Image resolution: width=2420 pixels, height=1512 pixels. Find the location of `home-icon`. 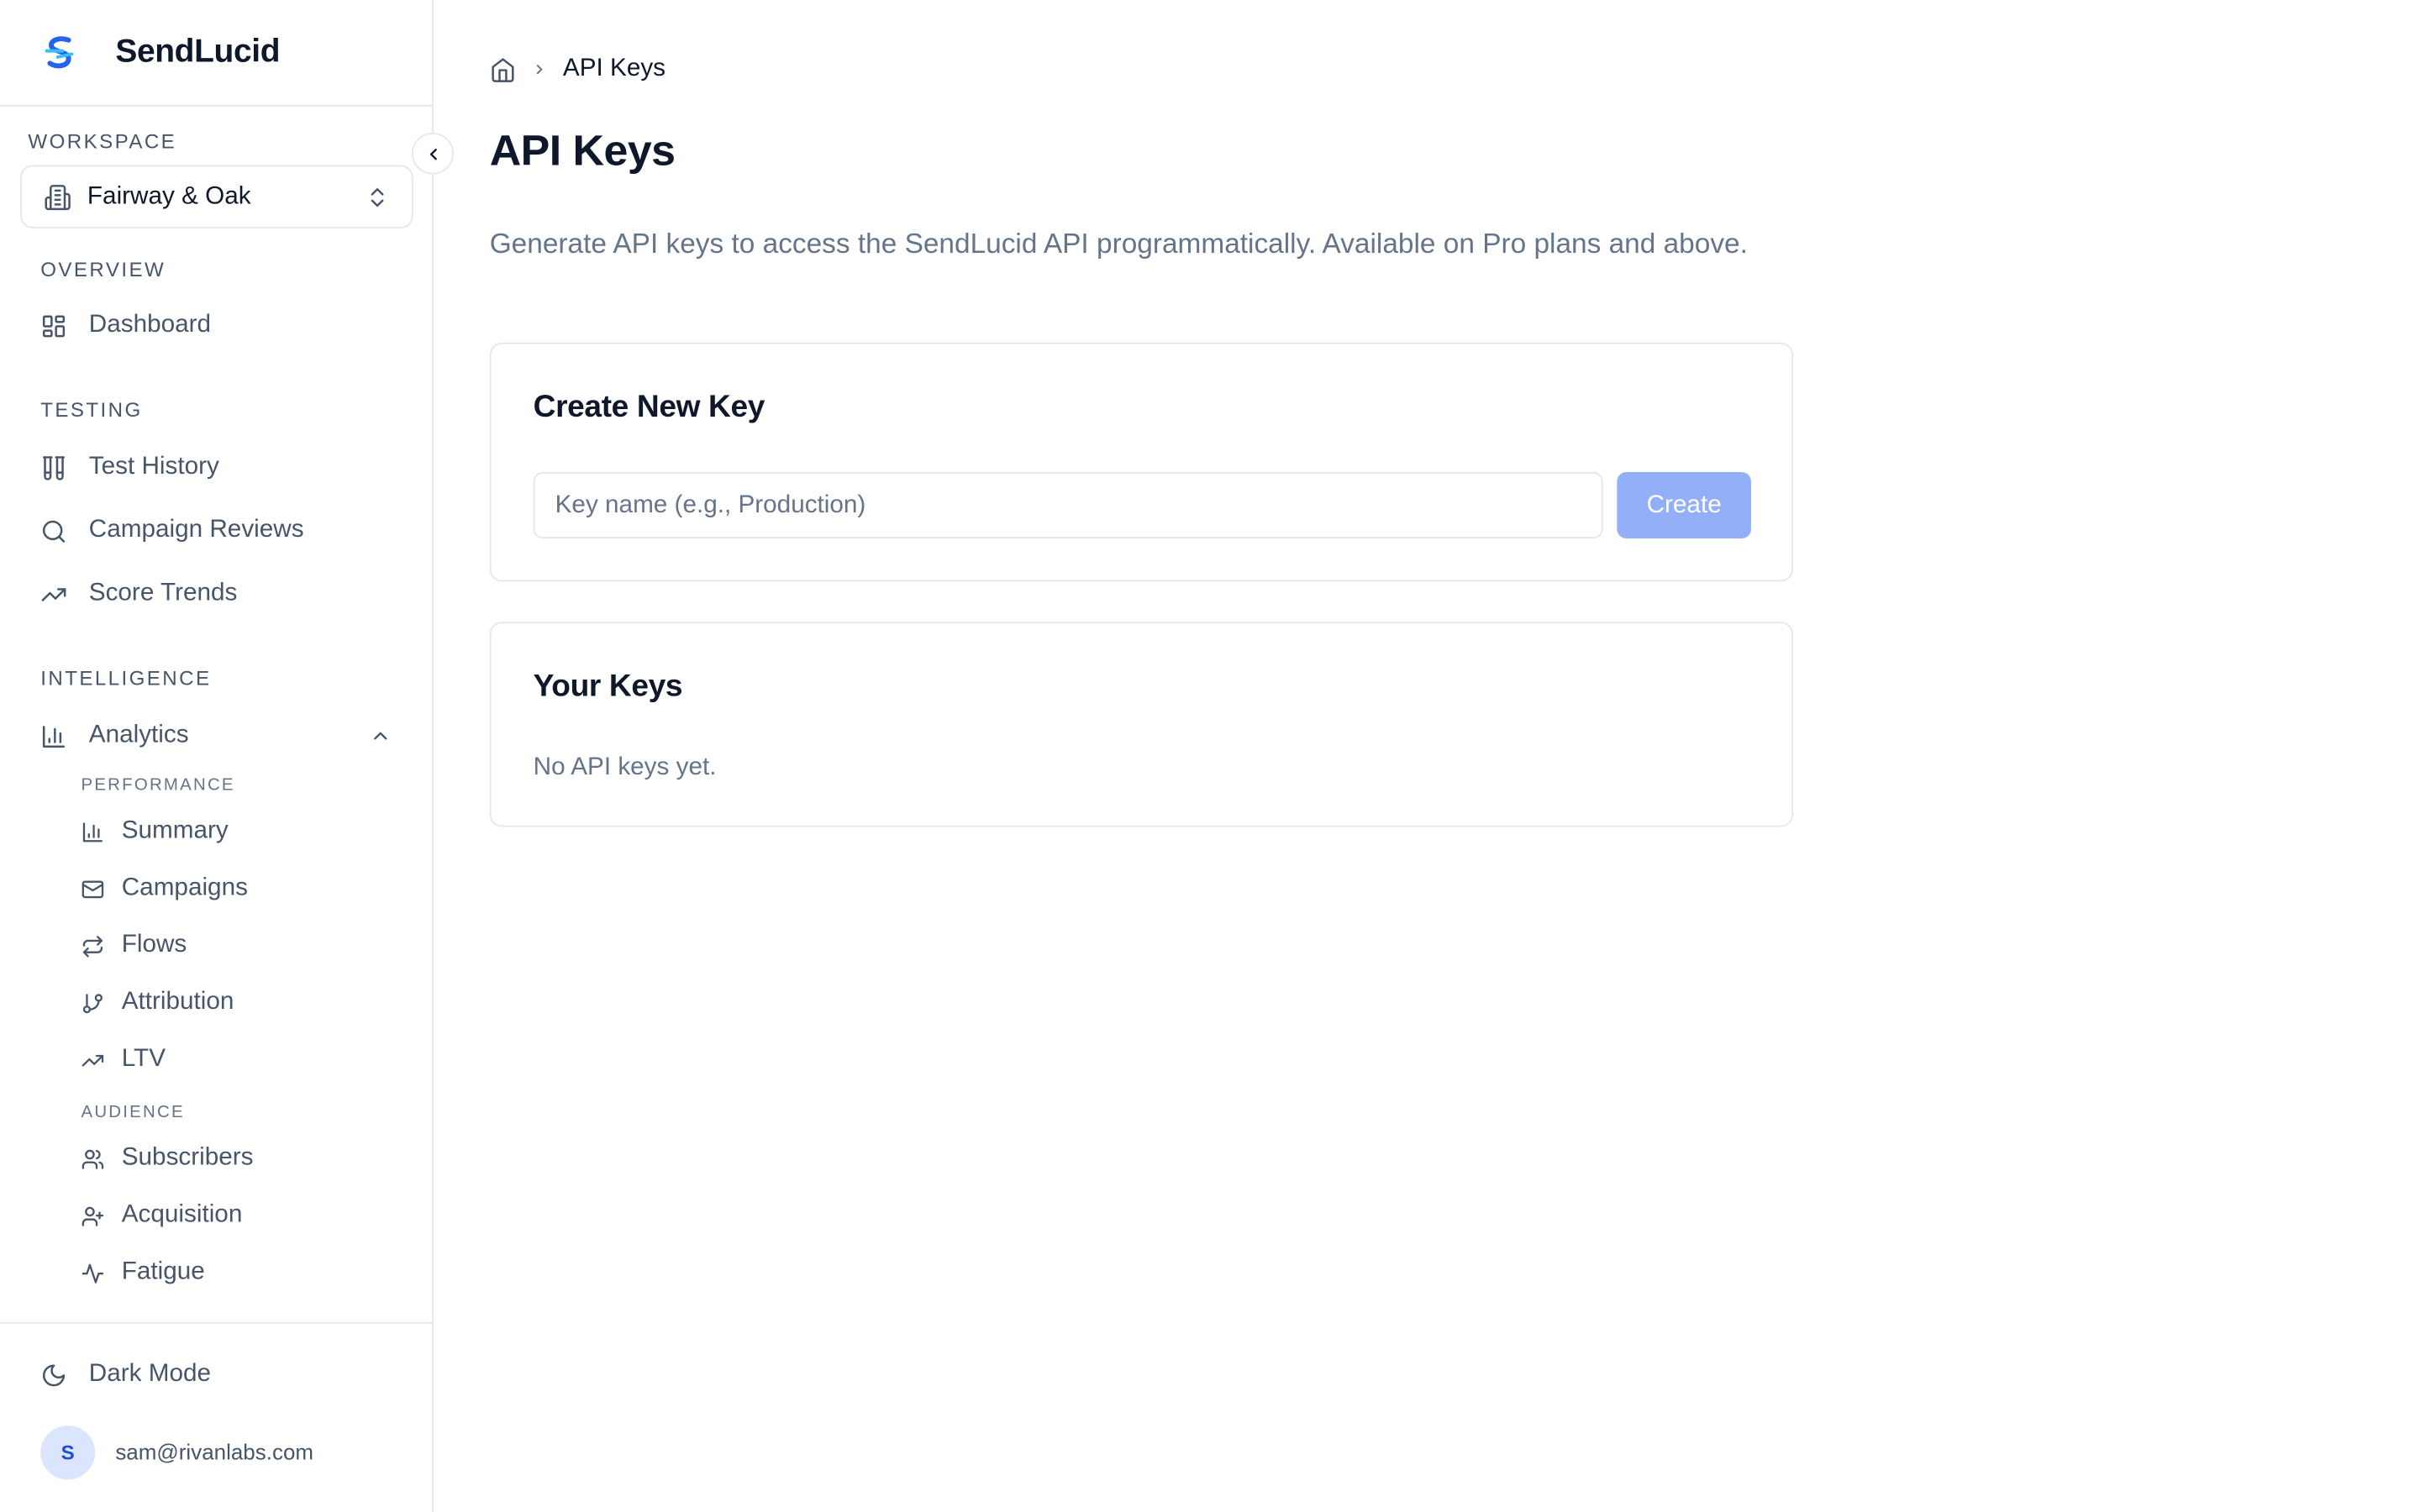

home-icon is located at coordinates (503, 69).